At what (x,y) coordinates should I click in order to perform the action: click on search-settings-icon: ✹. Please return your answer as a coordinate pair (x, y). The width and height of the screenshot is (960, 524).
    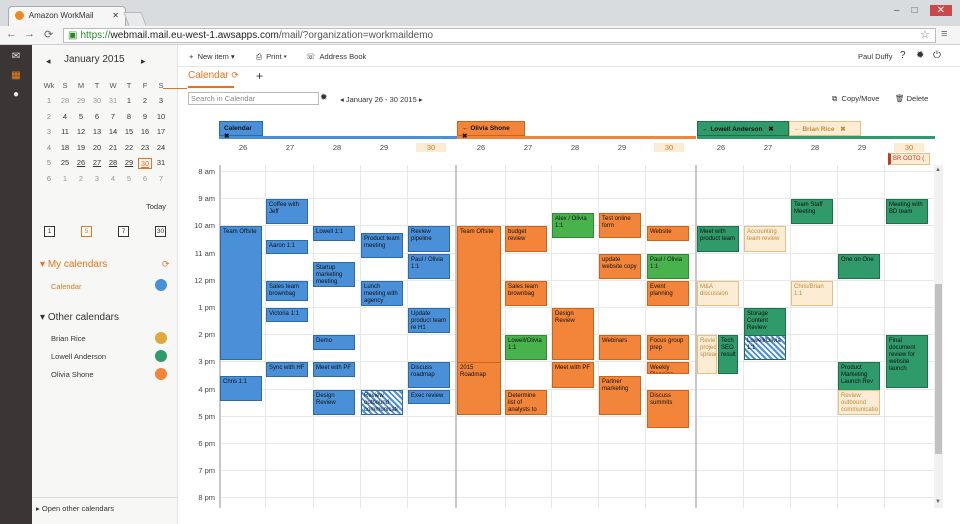
    Looking at the image, I should click on (324, 97).